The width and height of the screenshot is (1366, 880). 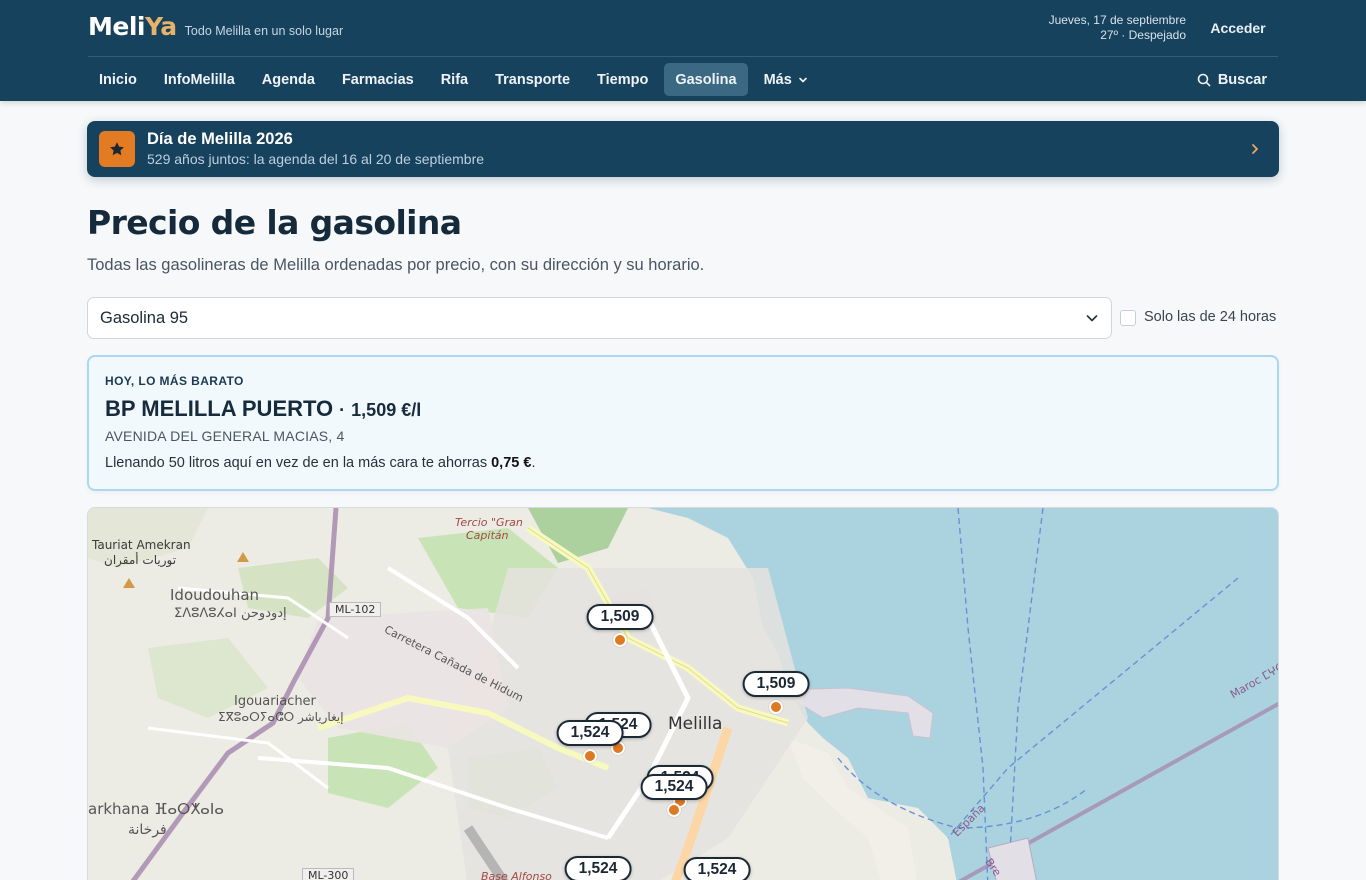 What do you see at coordinates (274, 222) in the screenshot?
I see `page-title: Precio de la gasolina` at bounding box center [274, 222].